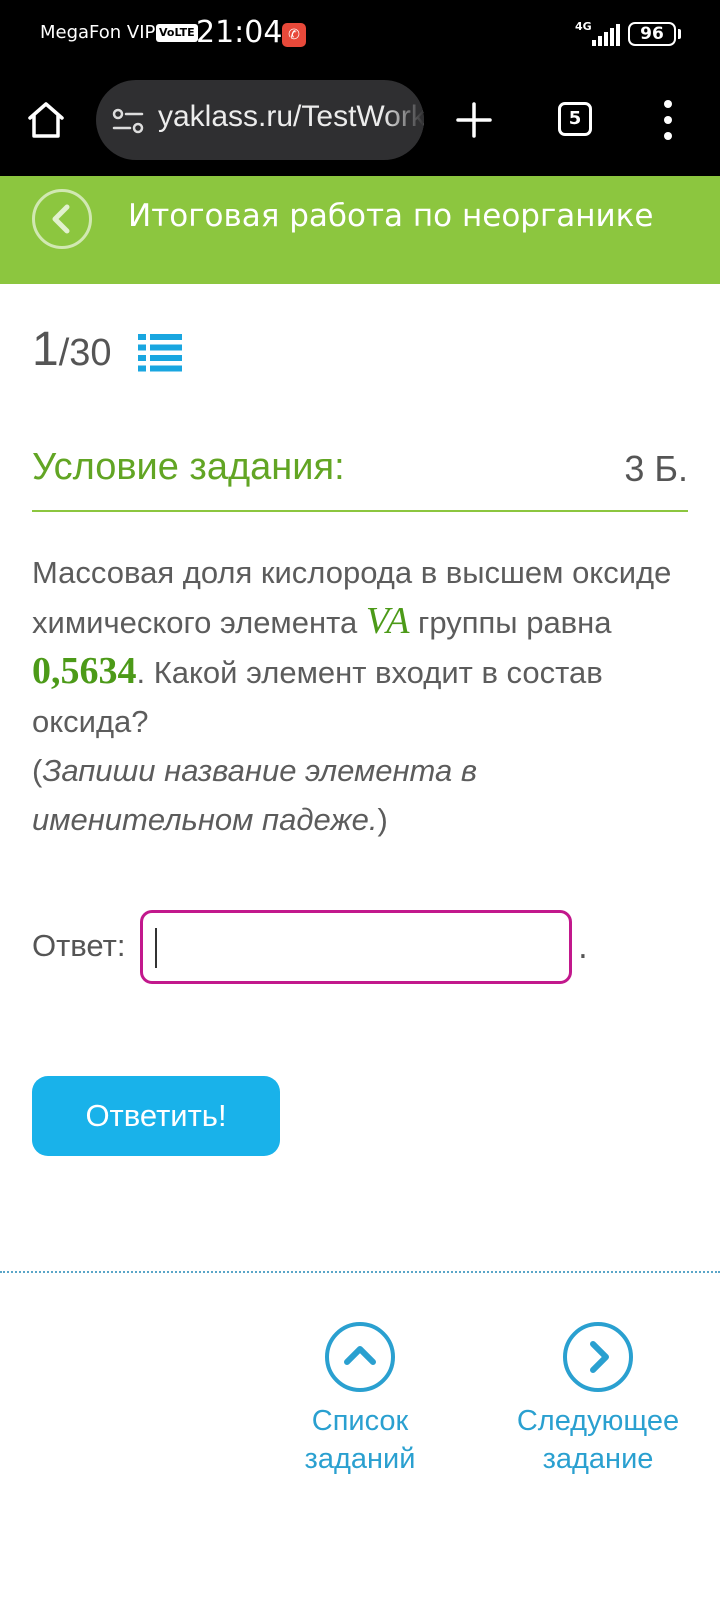 The width and height of the screenshot is (720, 1600). I want to click on note-open: (, so click(37, 770).